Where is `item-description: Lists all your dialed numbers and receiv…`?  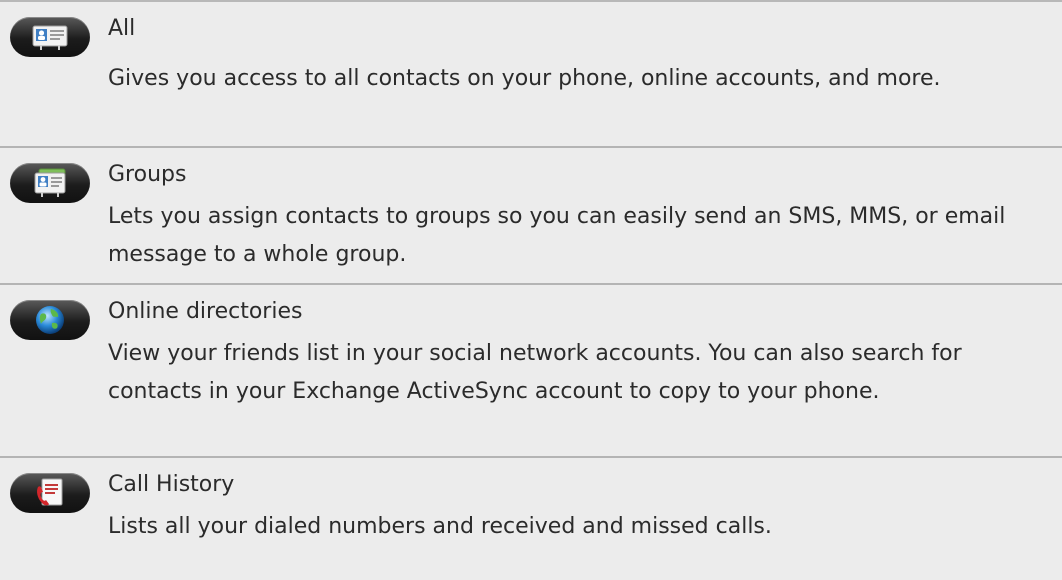
item-description: Lists all your dialed numbers and receiv… is located at coordinates (440, 526).